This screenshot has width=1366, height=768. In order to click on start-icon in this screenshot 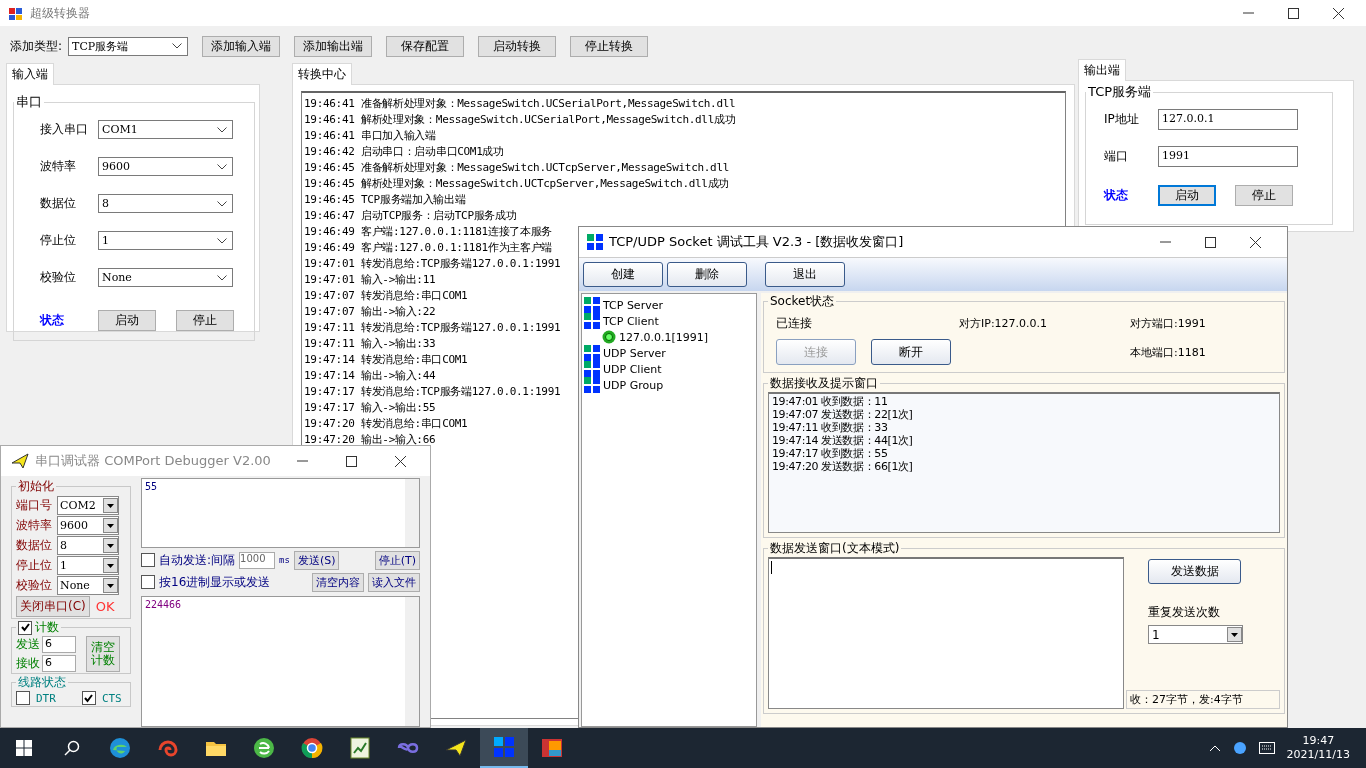, I will do `click(24, 748)`.